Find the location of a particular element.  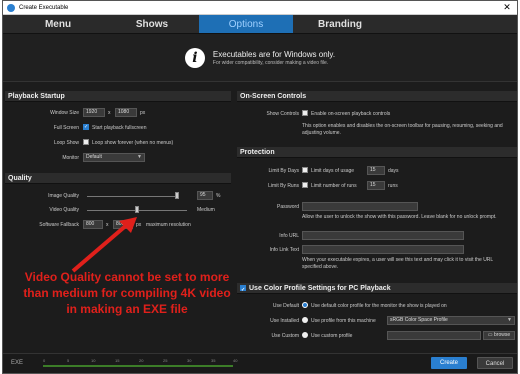

close-icon: ✕ is located at coordinates (507, 7).